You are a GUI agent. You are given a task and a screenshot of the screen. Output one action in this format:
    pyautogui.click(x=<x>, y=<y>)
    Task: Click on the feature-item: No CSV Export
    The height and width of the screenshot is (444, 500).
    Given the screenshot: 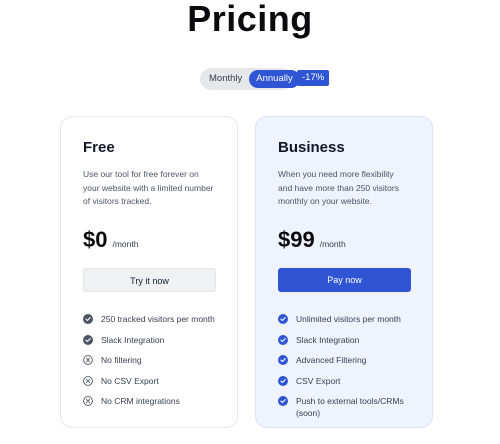 What is the action you would take?
    pyautogui.click(x=149, y=381)
    